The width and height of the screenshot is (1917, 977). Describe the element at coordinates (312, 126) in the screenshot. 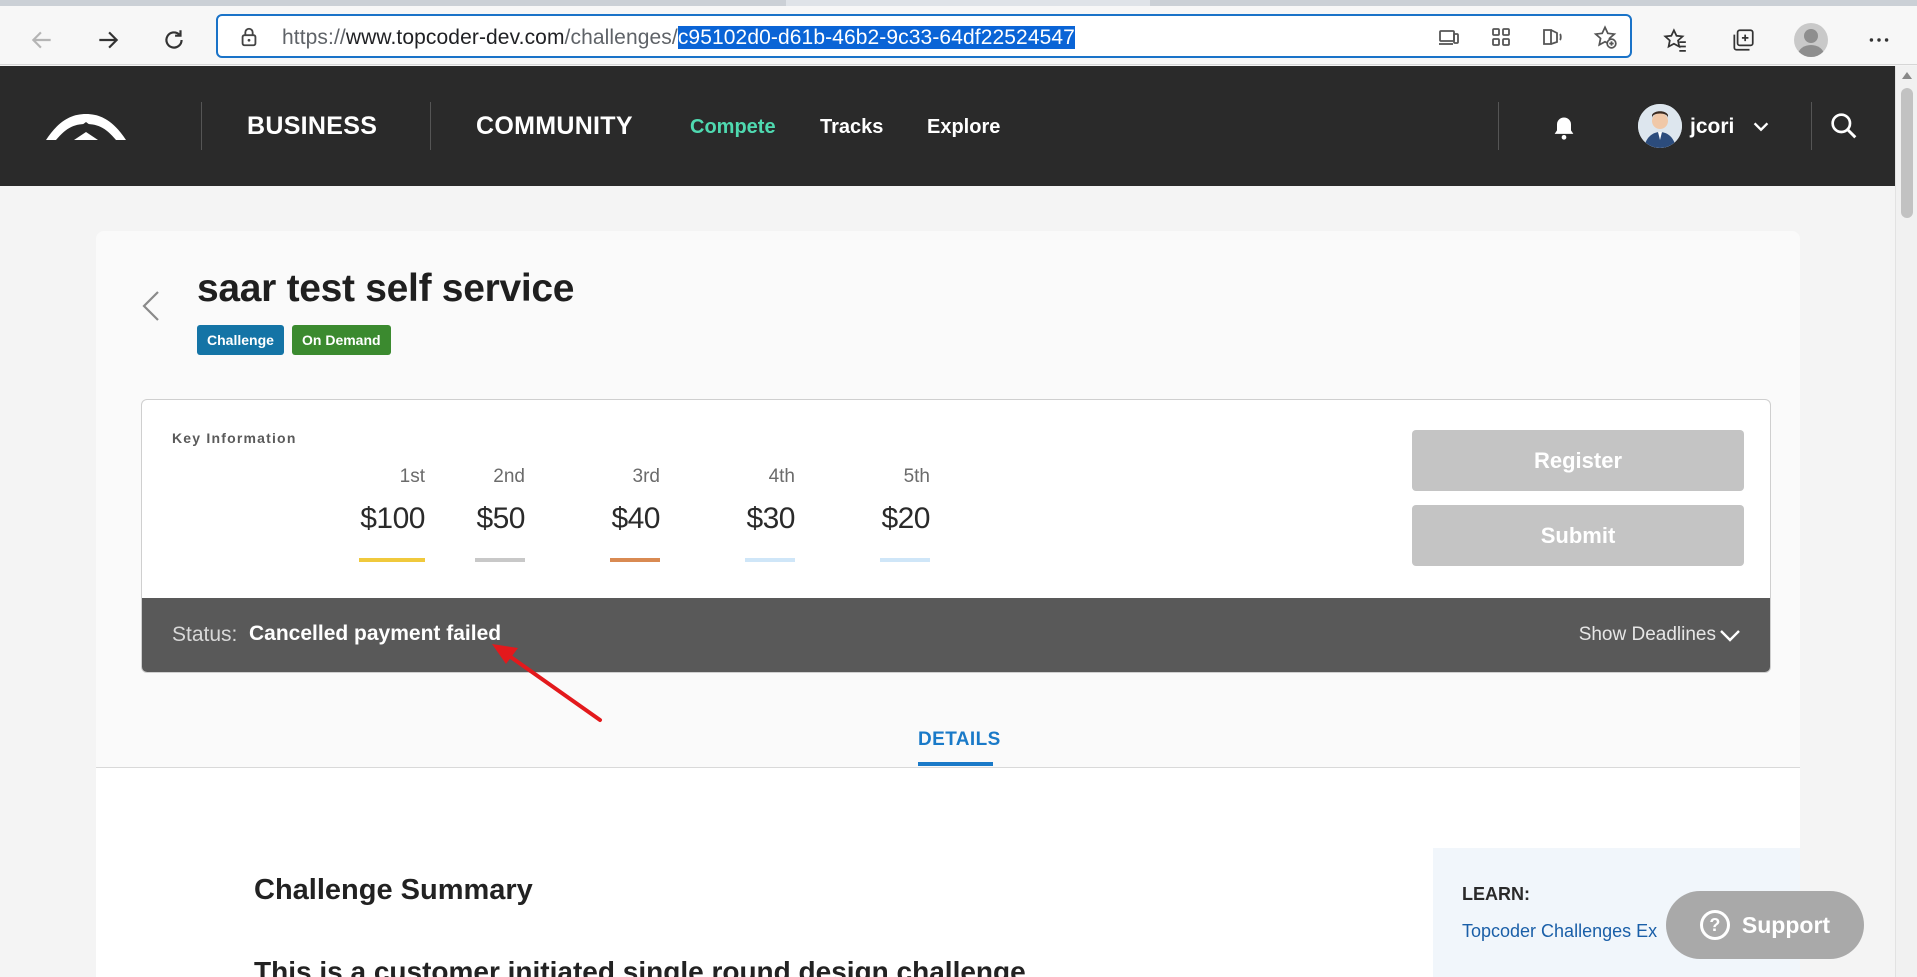

I see `nav-business: BUSINESS` at that location.